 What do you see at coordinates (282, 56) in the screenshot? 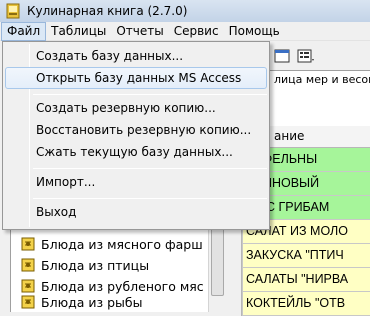
I see `window-icon` at bounding box center [282, 56].